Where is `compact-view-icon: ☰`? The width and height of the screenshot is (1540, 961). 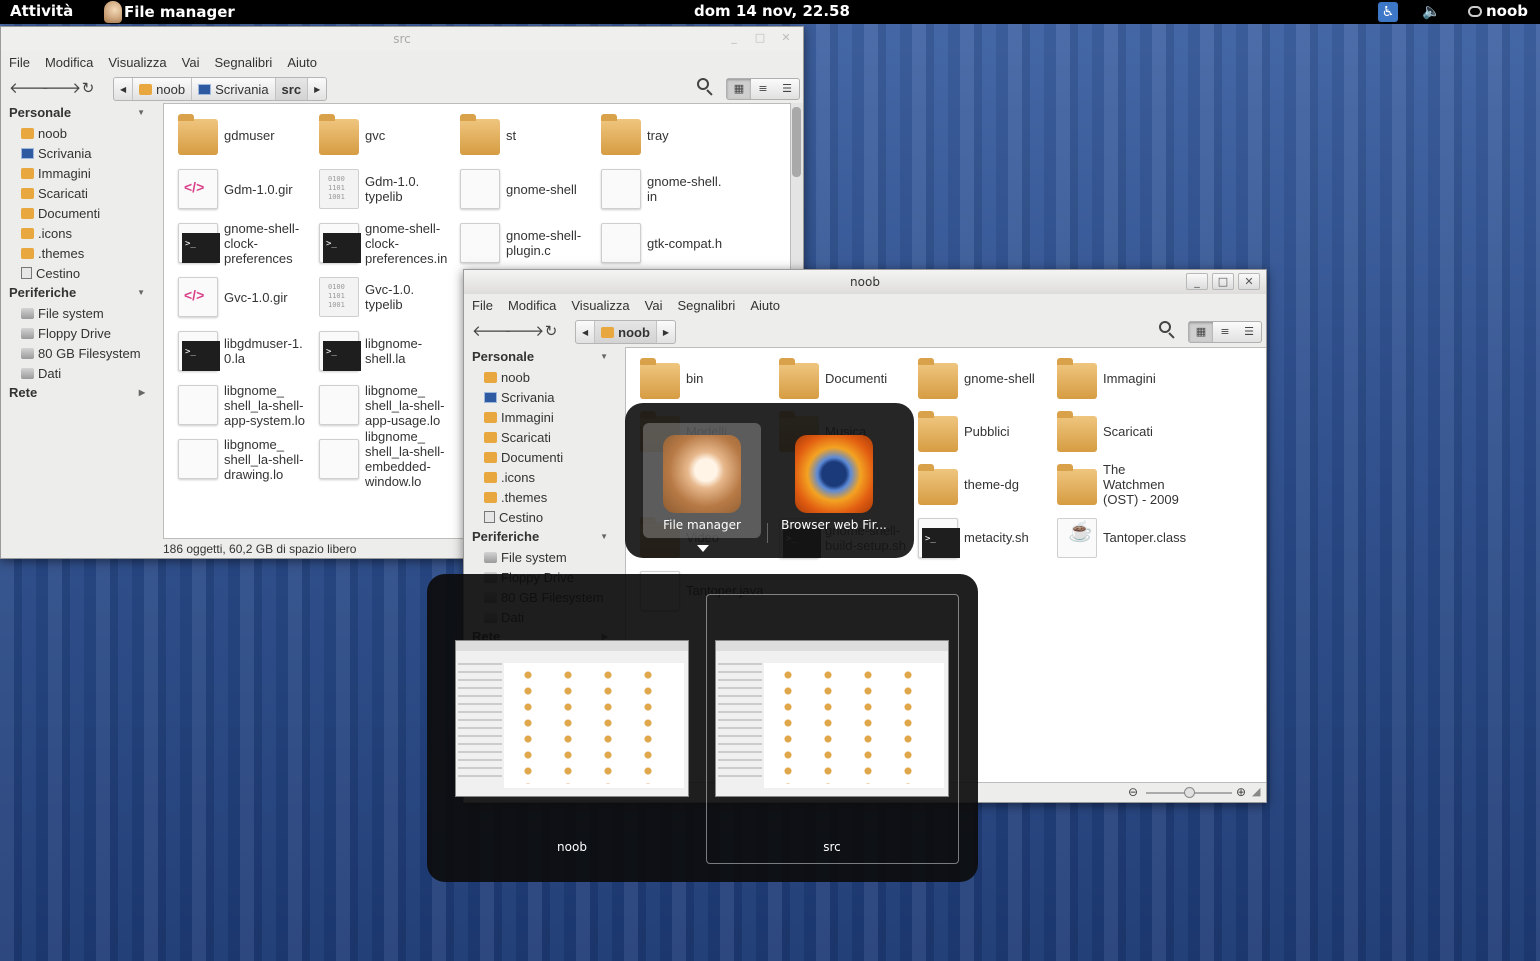 compact-view-icon: ☰ is located at coordinates (787, 89).